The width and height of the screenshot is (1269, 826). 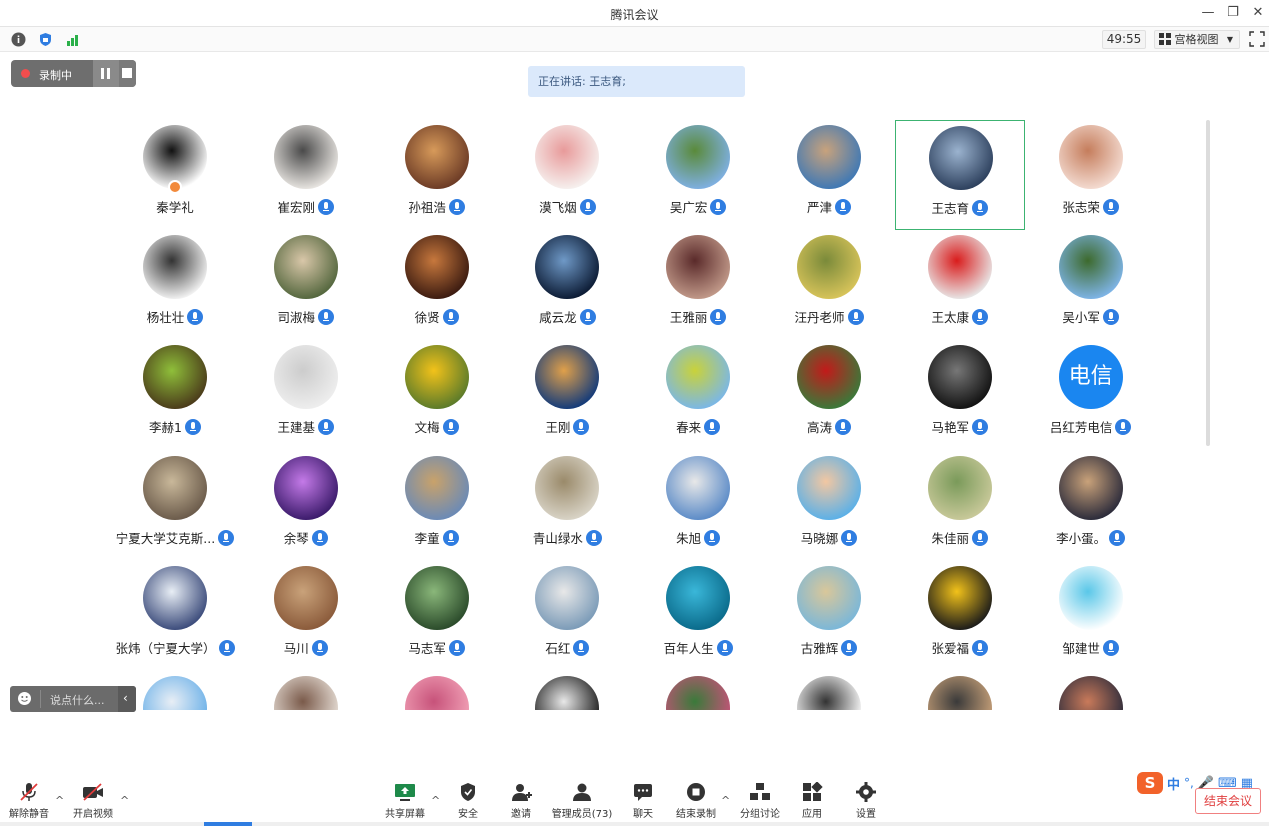 I want to click on participant-tile: 漠飞烟, so click(x=567, y=175).